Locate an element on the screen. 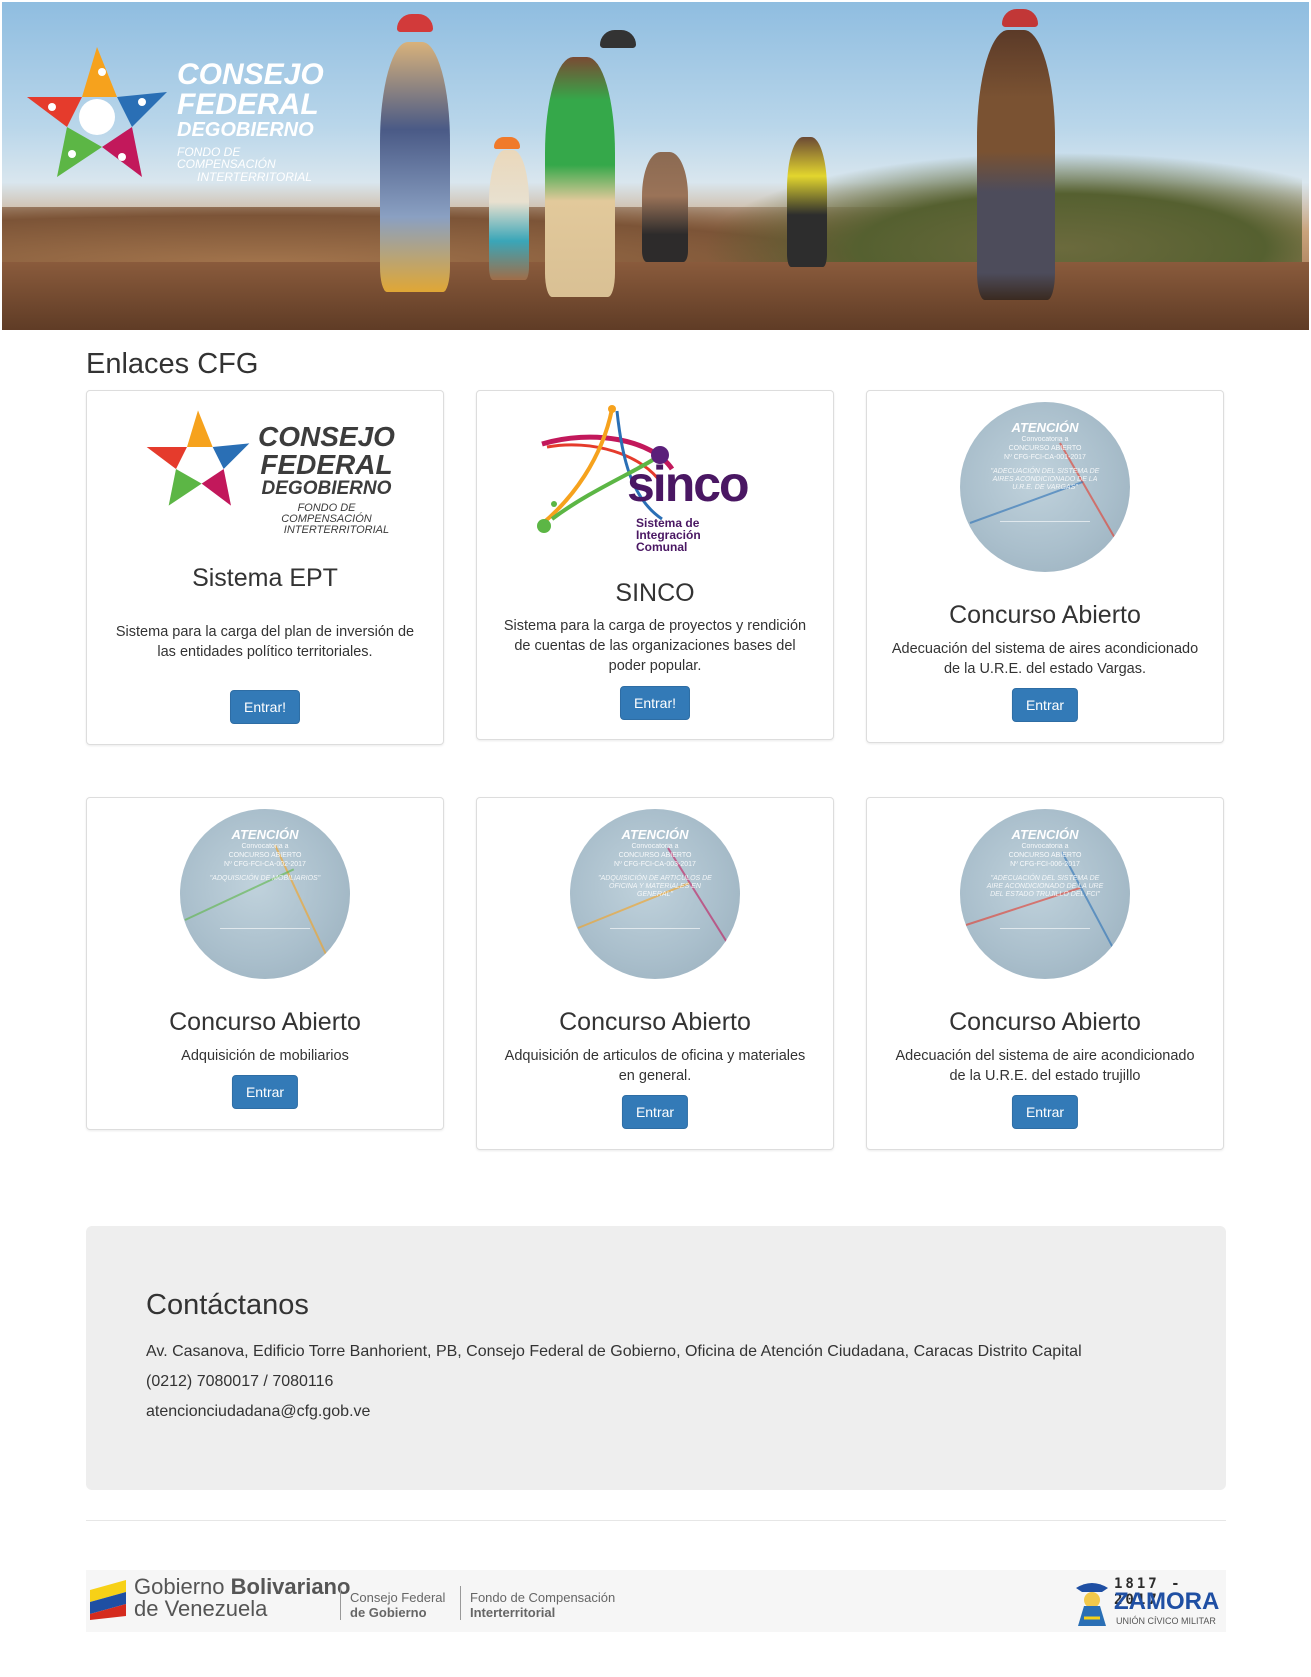 The width and height of the screenshot is (1311, 1677). card-title: Sistema EPT is located at coordinates (265, 578).